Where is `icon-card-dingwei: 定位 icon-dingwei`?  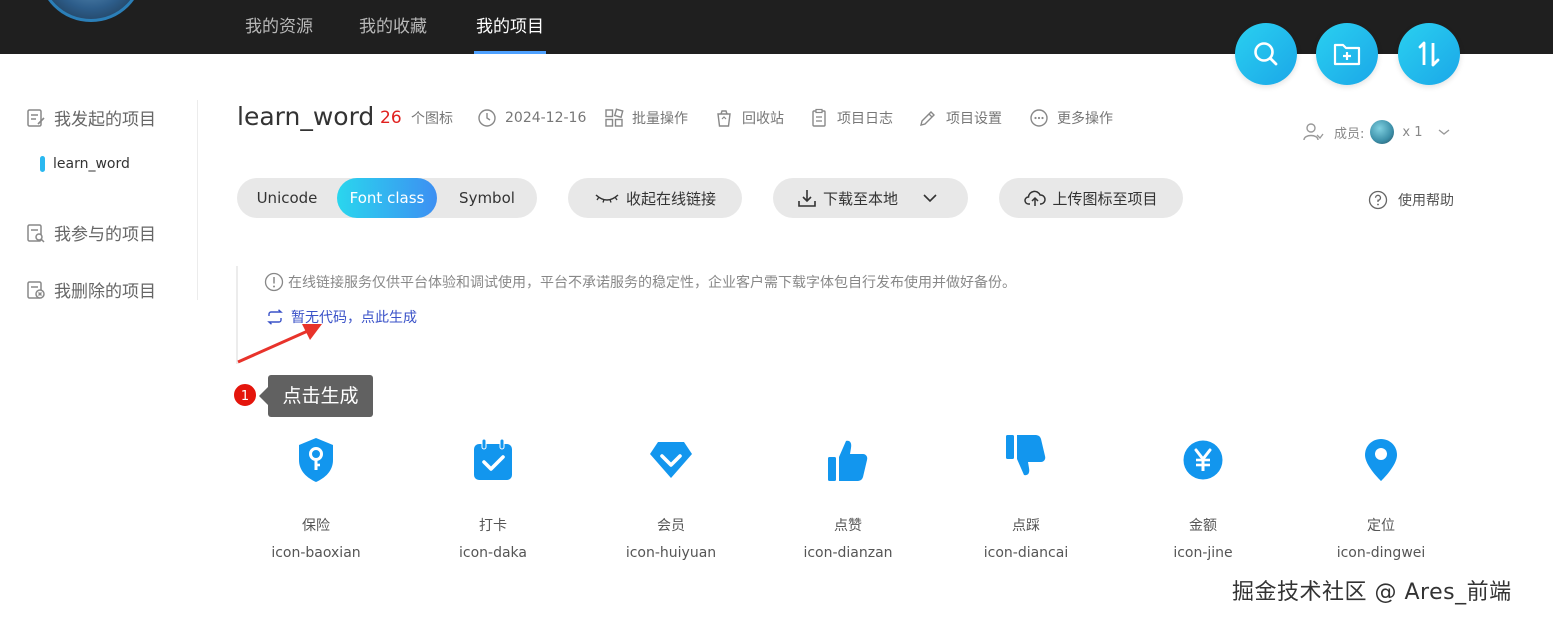
icon-card-dingwei: 定位 icon-dingwei is located at coordinates (1381, 496).